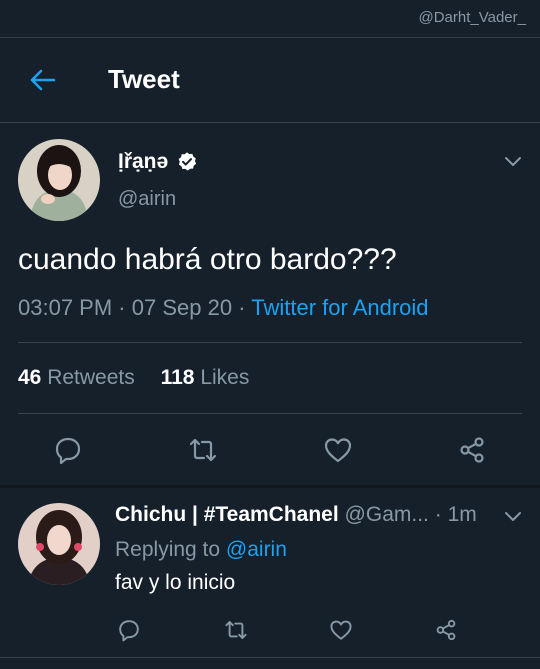 This screenshot has height=669, width=540. What do you see at coordinates (129, 630) in the screenshot?
I see `reply-reply-icon` at bounding box center [129, 630].